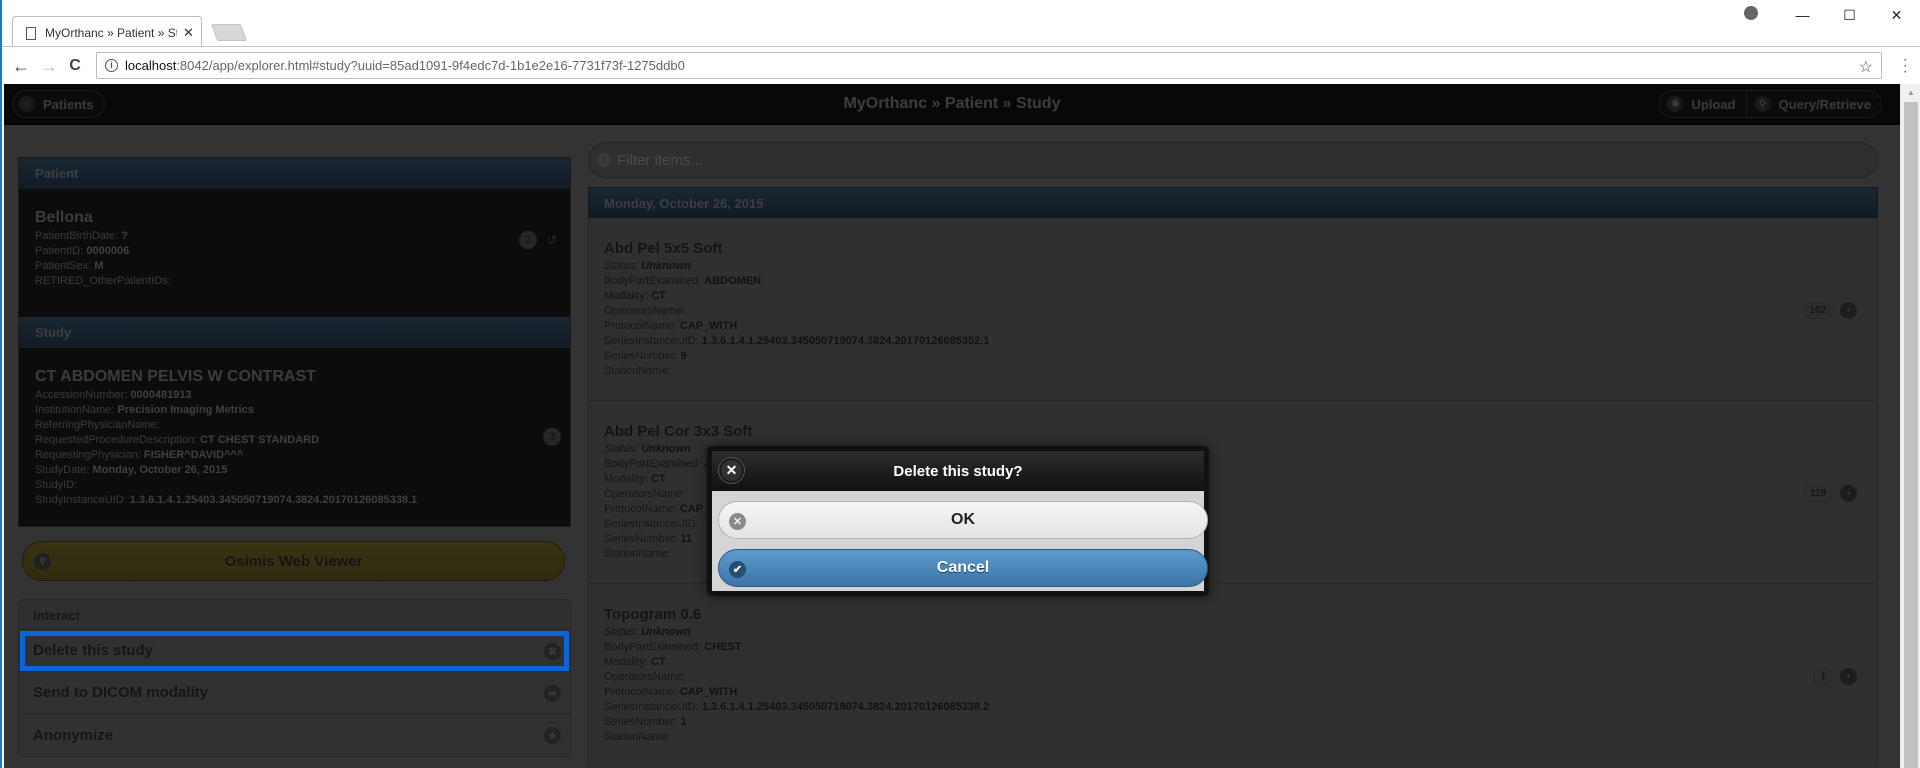 This screenshot has width=1920, height=768. What do you see at coordinates (81, 236) in the screenshot?
I see `patient-field: PatientBirthDate: ?` at bounding box center [81, 236].